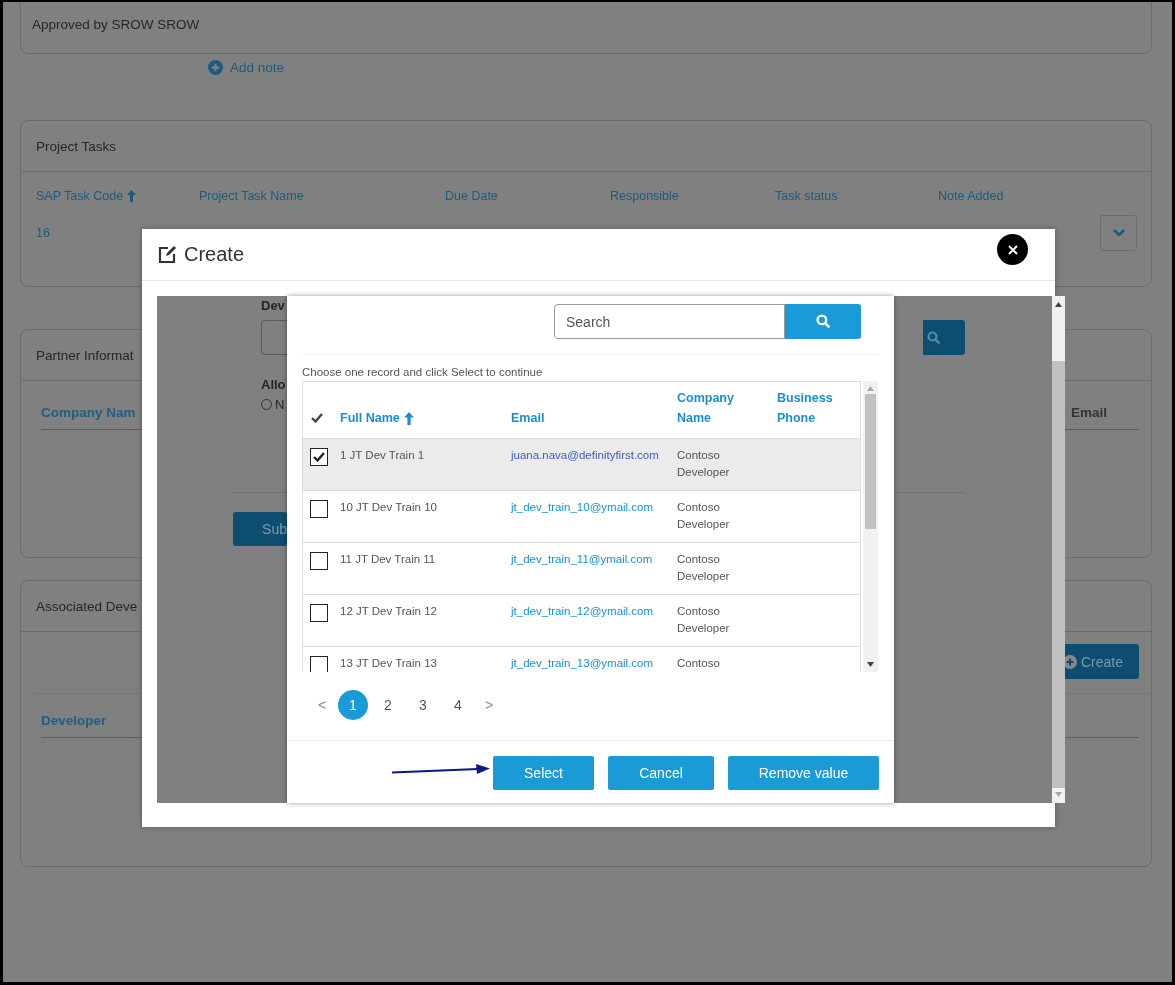  What do you see at coordinates (1058, 304) in the screenshot?
I see `scroll-up-arrow-icon` at bounding box center [1058, 304].